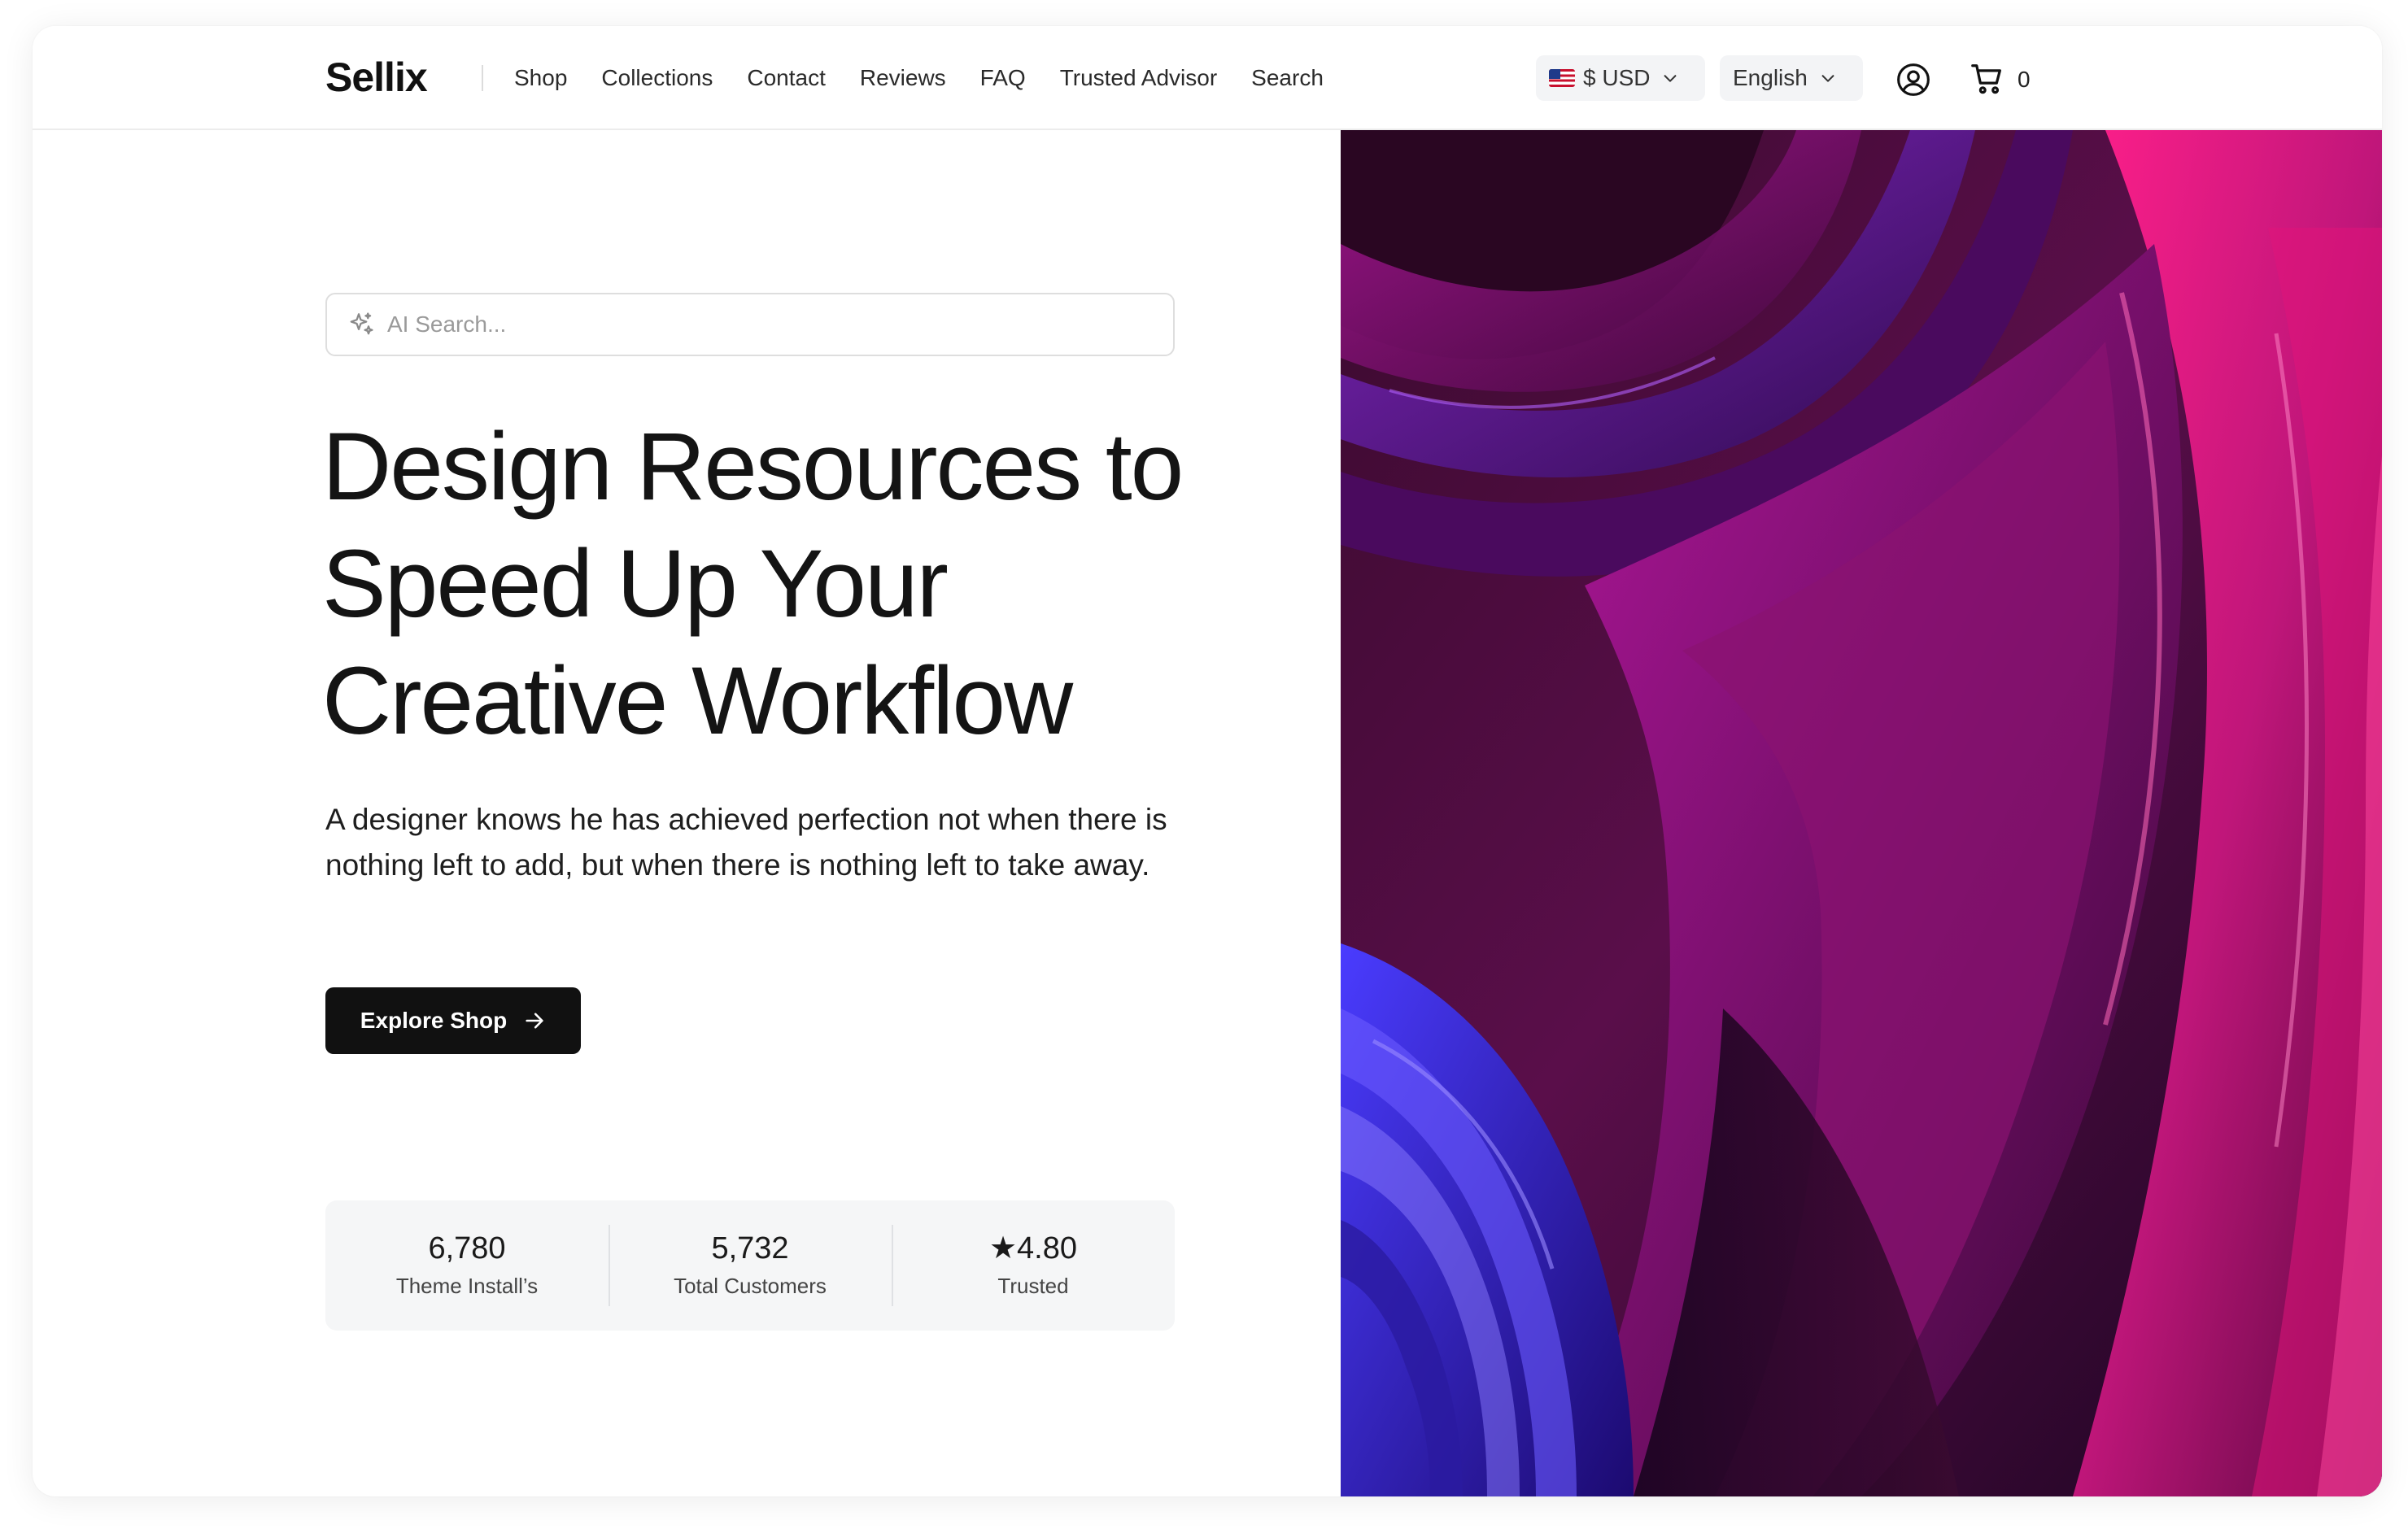 This screenshot has height=1529, width=2408. What do you see at coordinates (467, 1265) in the screenshot?
I see `stat-theme-installs: 6,780 Theme Install’s` at bounding box center [467, 1265].